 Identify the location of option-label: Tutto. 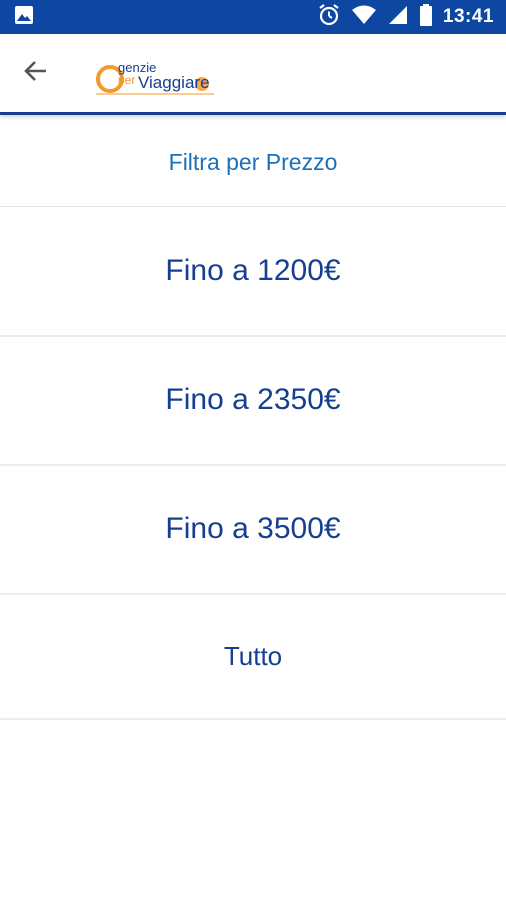
(253, 655).